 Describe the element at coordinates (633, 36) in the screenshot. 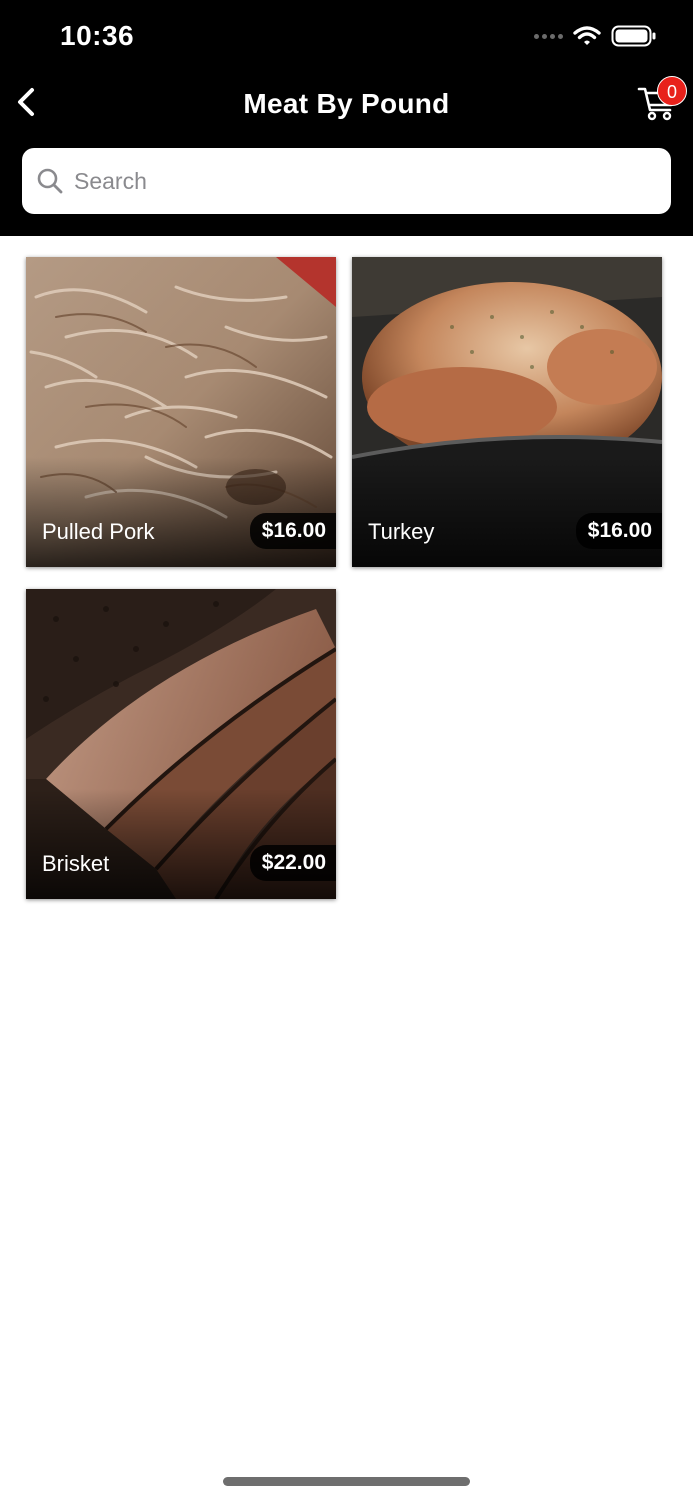

I see `battery-icon` at that location.